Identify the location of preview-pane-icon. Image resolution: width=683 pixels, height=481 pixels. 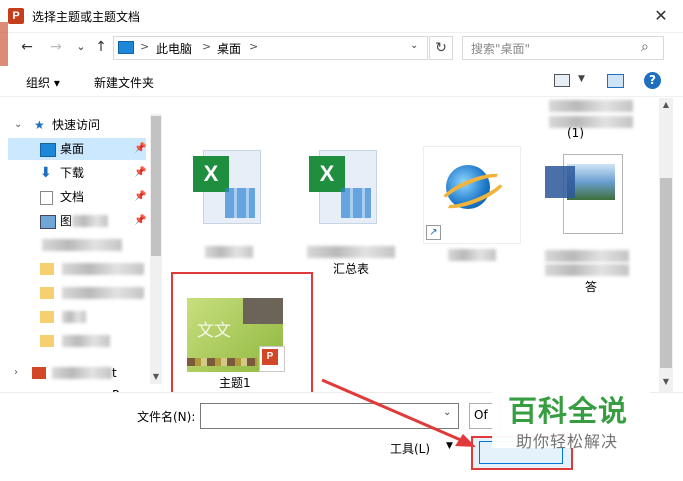
(615, 81).